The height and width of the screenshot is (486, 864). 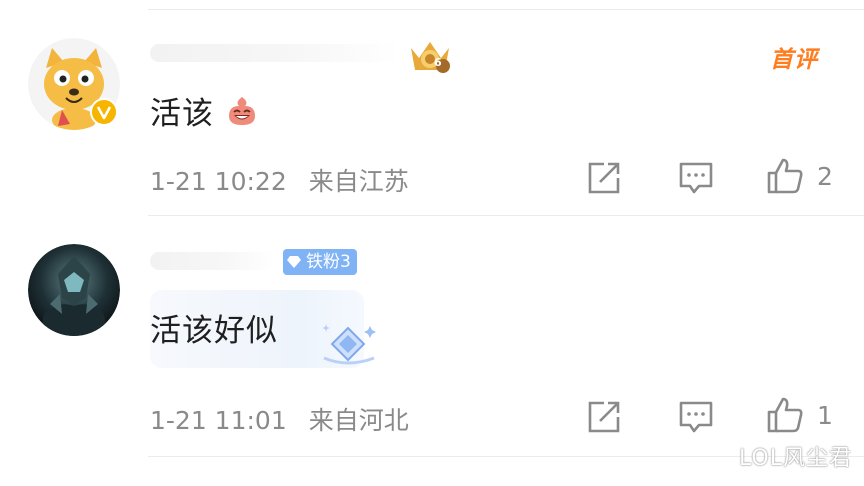 What do you see at coordinates (795, 458) in the screenshot?
I see `watermark: LOL风尘君` at bounding box center [795, 458].